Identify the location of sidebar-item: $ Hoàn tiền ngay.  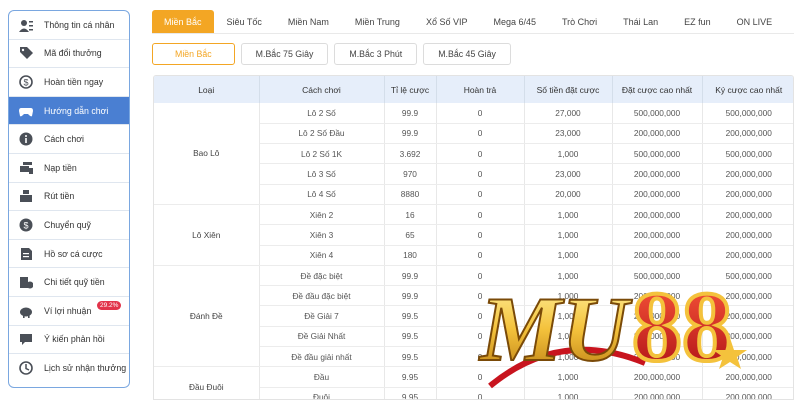
(69, 82).